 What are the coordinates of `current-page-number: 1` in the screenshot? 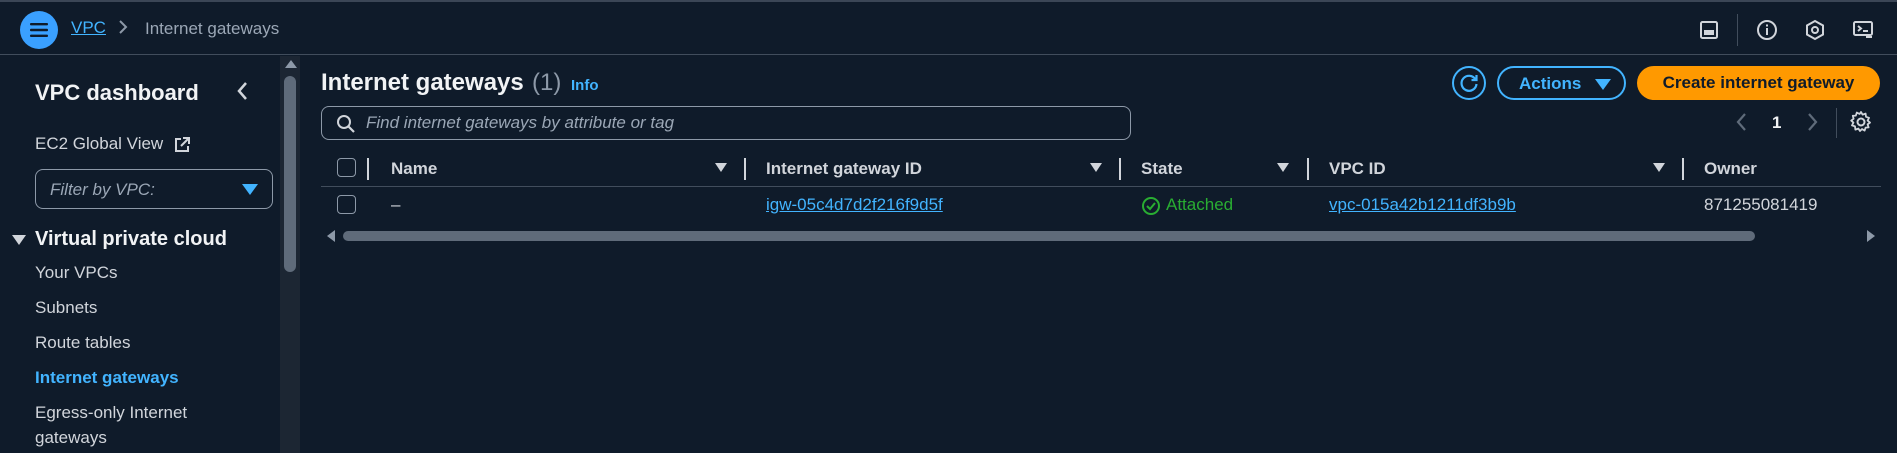 It's located at (1776, 123).